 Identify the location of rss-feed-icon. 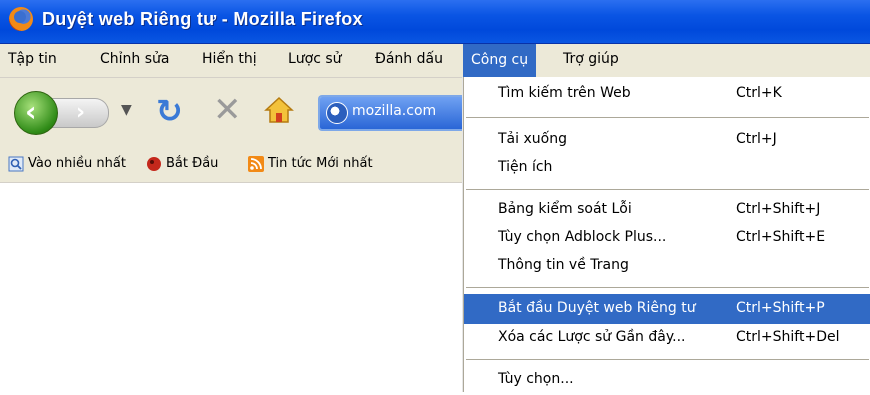
(256, 164).